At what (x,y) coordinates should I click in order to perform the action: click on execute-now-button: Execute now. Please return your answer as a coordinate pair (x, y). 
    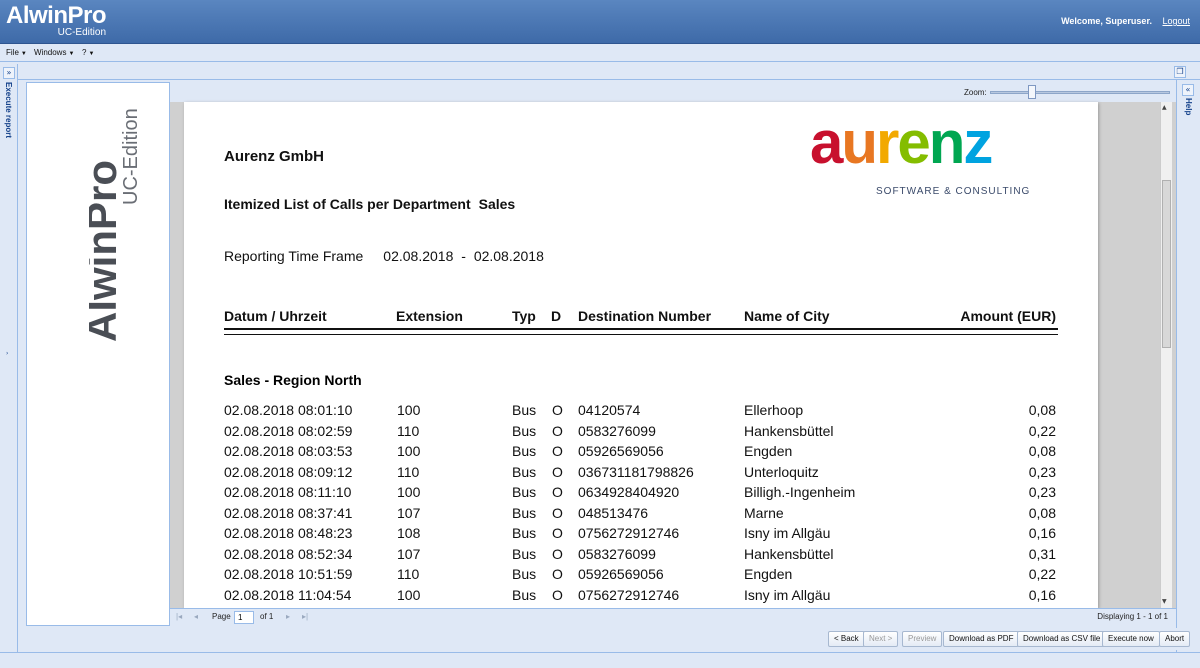
    Looking at the image, I should click on (1131, 639).